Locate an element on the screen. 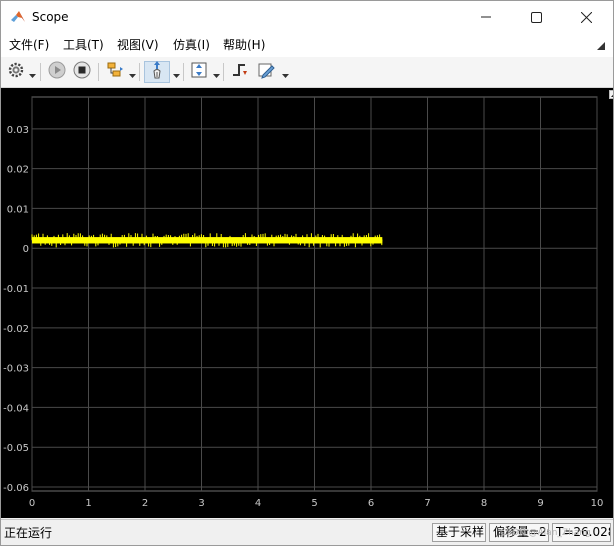  maximize-button is located at coordinates (536, 17).